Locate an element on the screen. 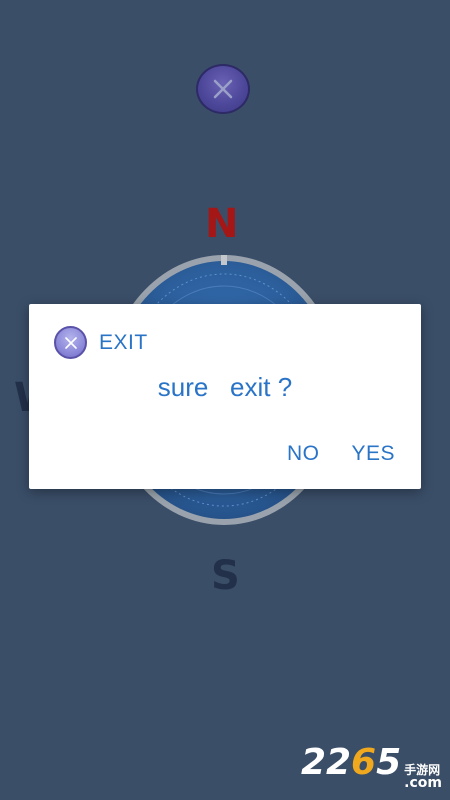 The height and width of the screenshot is (800, 450). compass-south-label: S is located at coordinates (225, 576).